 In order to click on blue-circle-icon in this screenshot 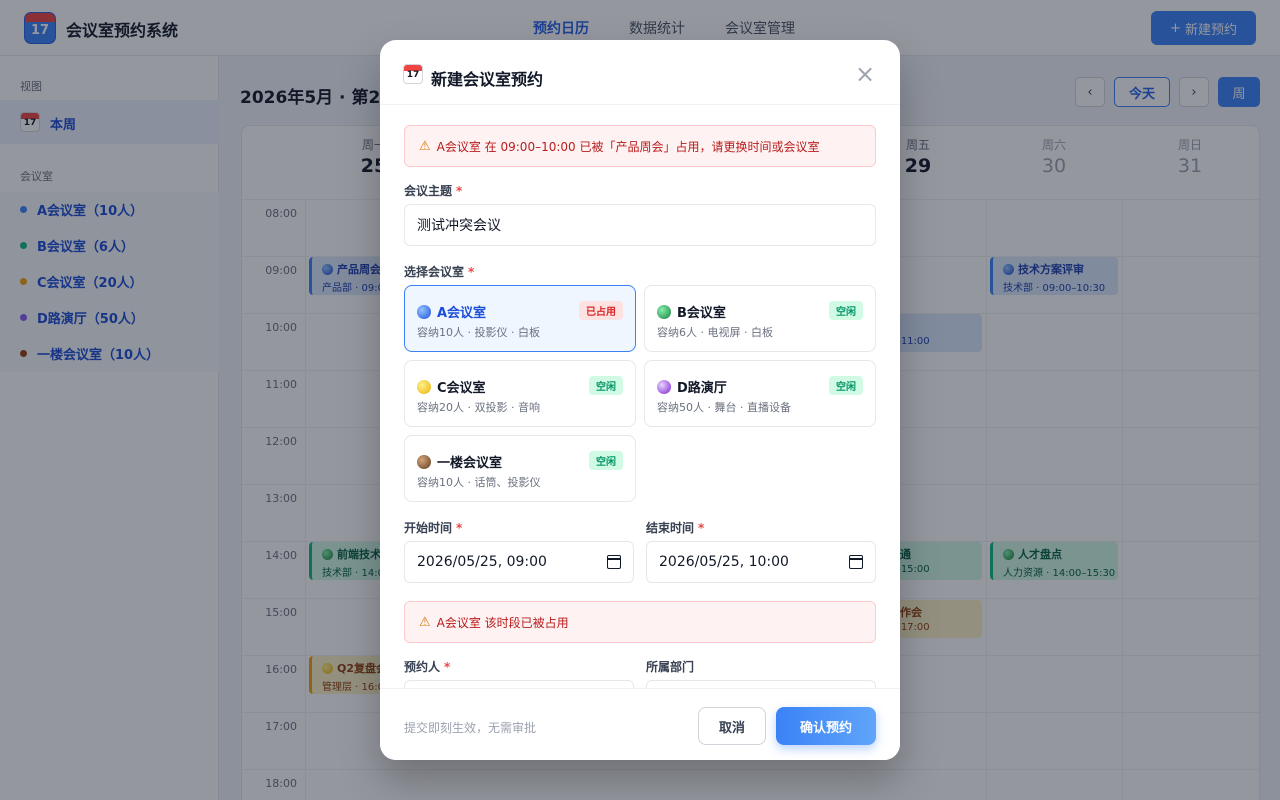, I will do `click(424, 311)`.